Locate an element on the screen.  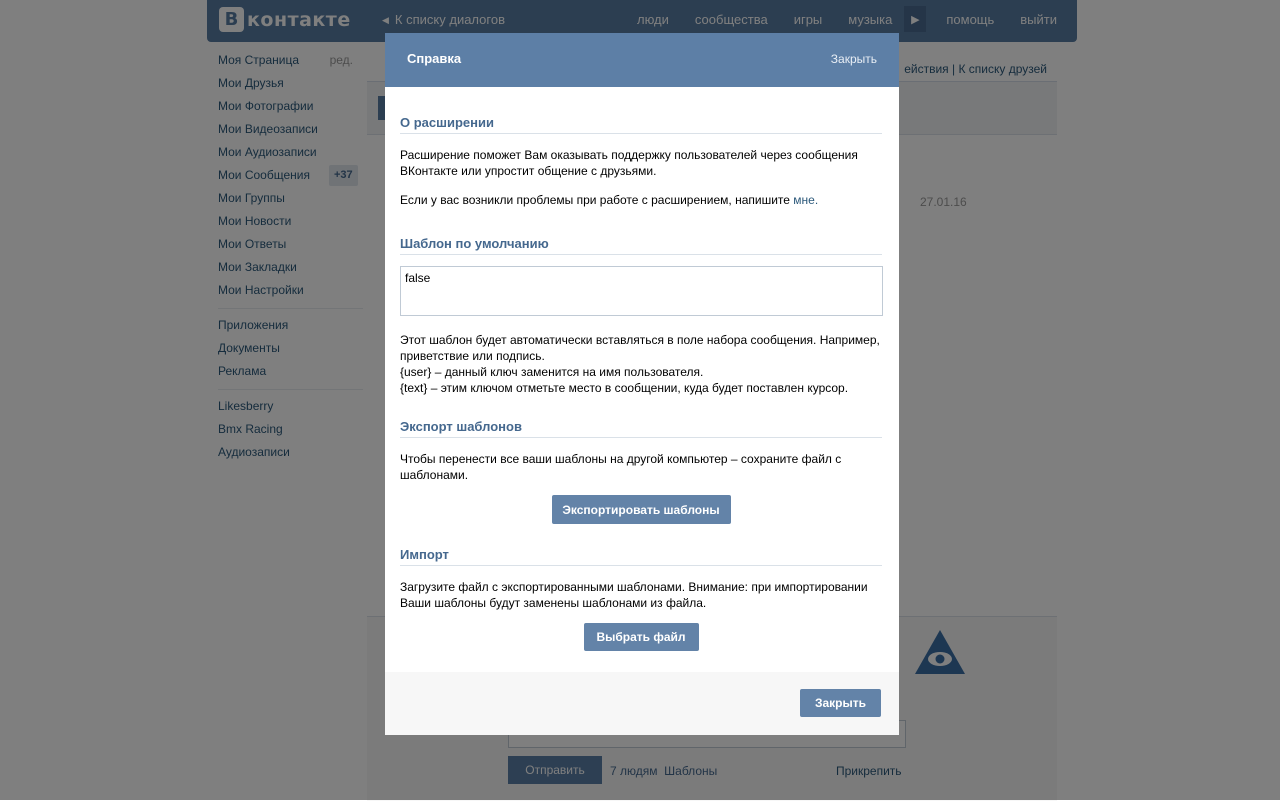
import-button-row: Выбрать файл is located at coordinates (641, 637).